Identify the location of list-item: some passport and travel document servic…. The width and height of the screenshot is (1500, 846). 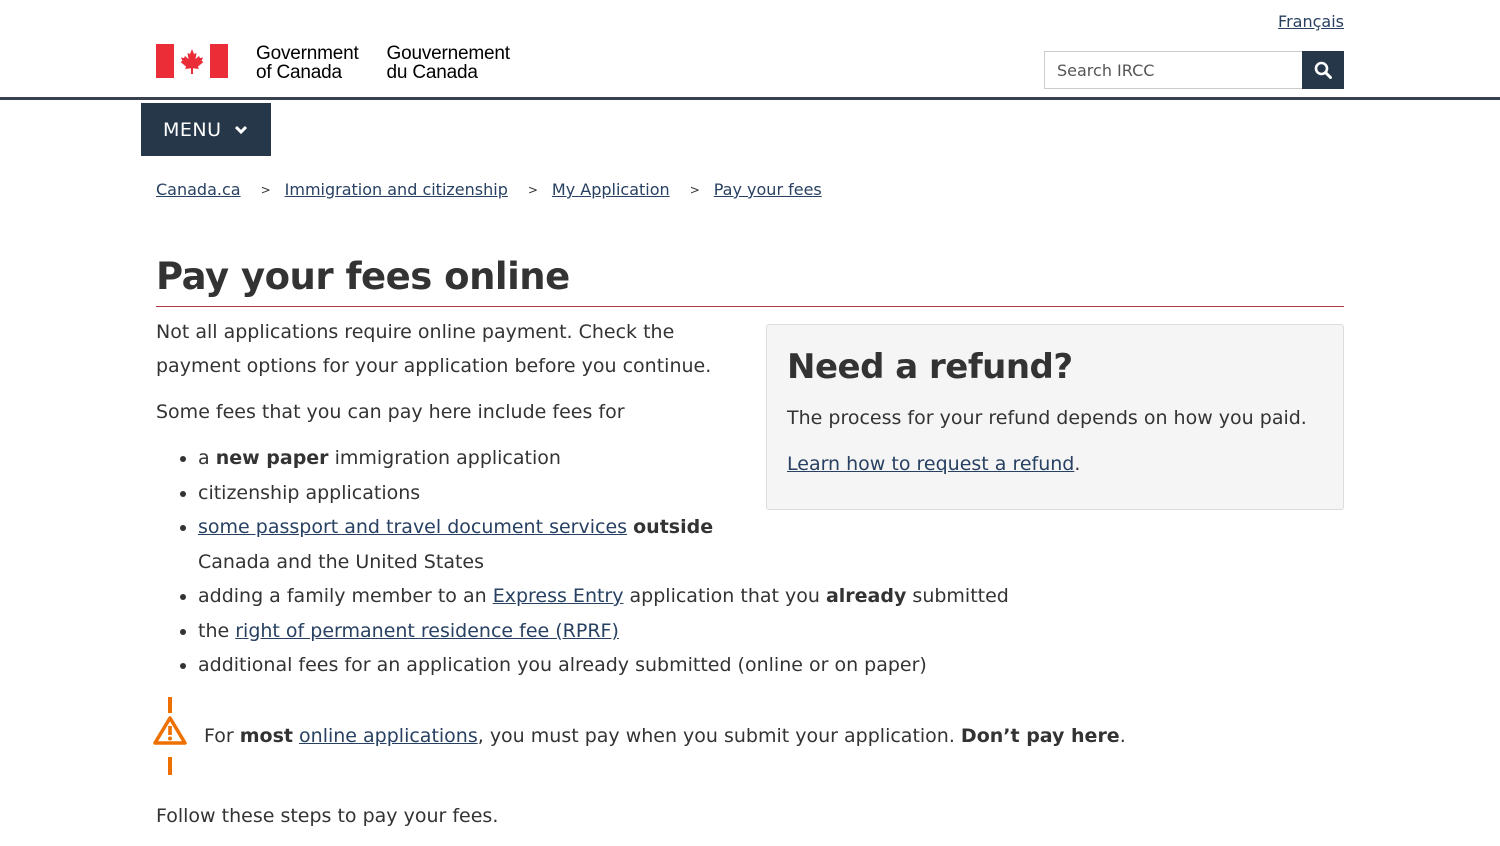
(478, 544).